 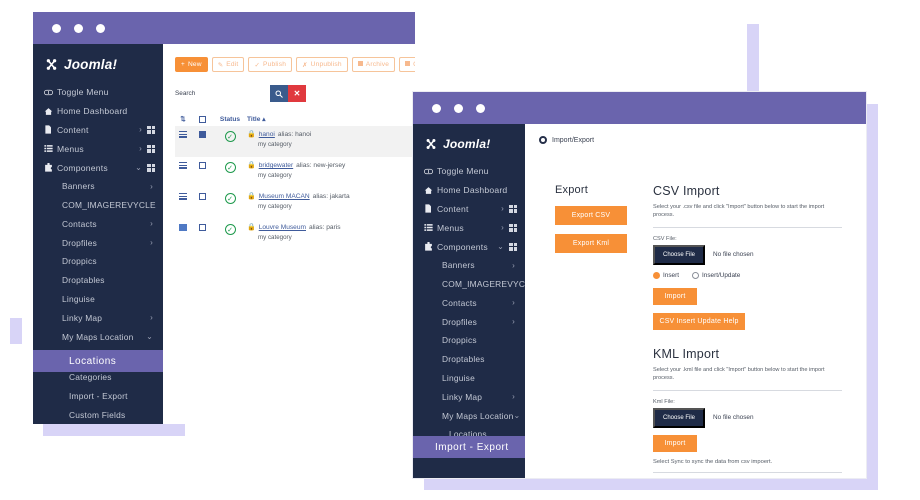 I want to click on radio-unselected-icon, so click(x=695, y=275).